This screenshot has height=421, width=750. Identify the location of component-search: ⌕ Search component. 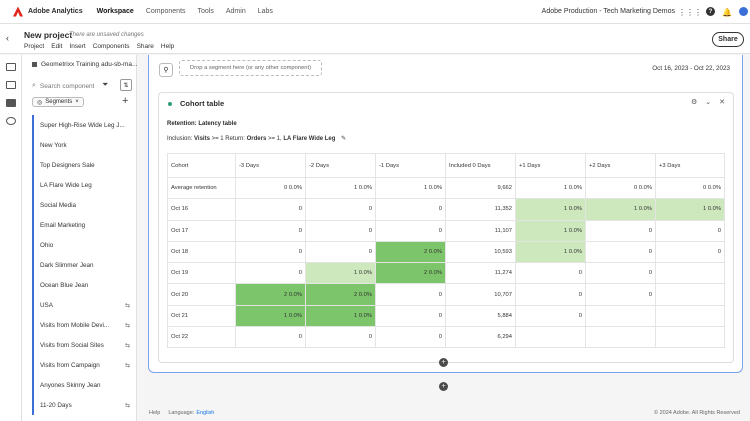
(72, 86).